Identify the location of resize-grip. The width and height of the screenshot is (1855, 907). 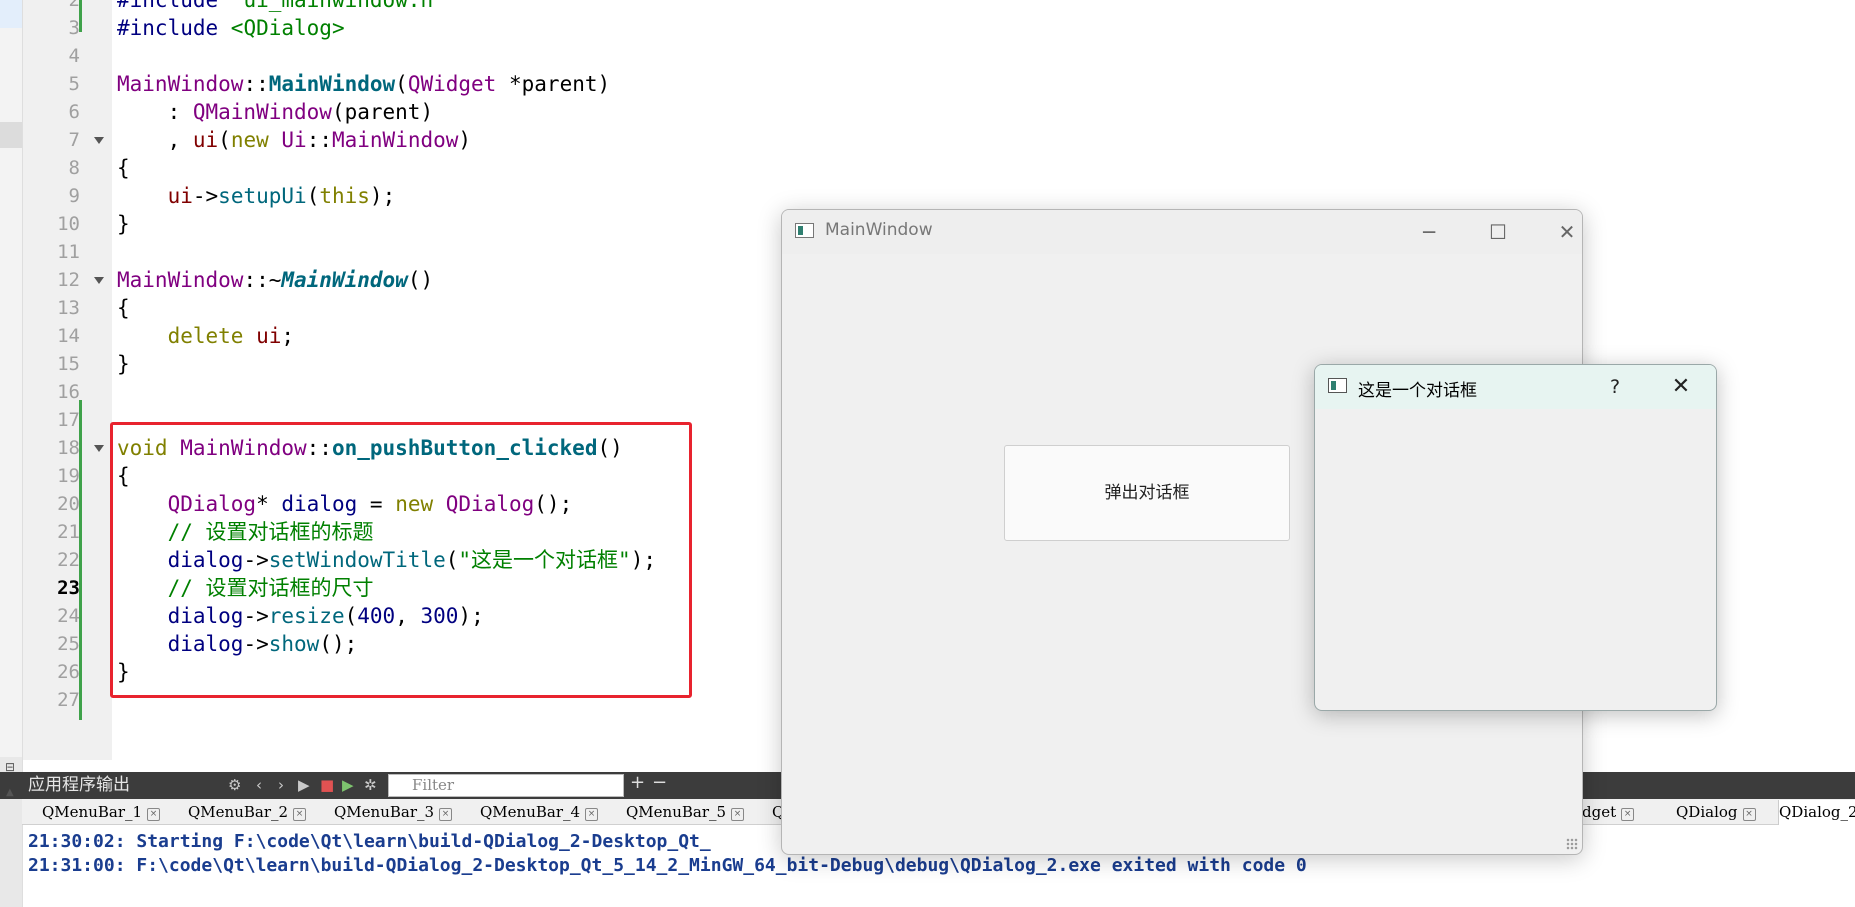
(1572, 844).